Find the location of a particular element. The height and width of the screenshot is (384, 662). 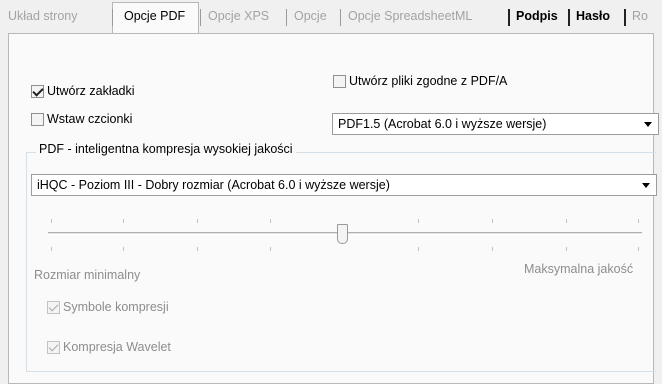

pdfa-checkbox is located at coordinates (339, 81).